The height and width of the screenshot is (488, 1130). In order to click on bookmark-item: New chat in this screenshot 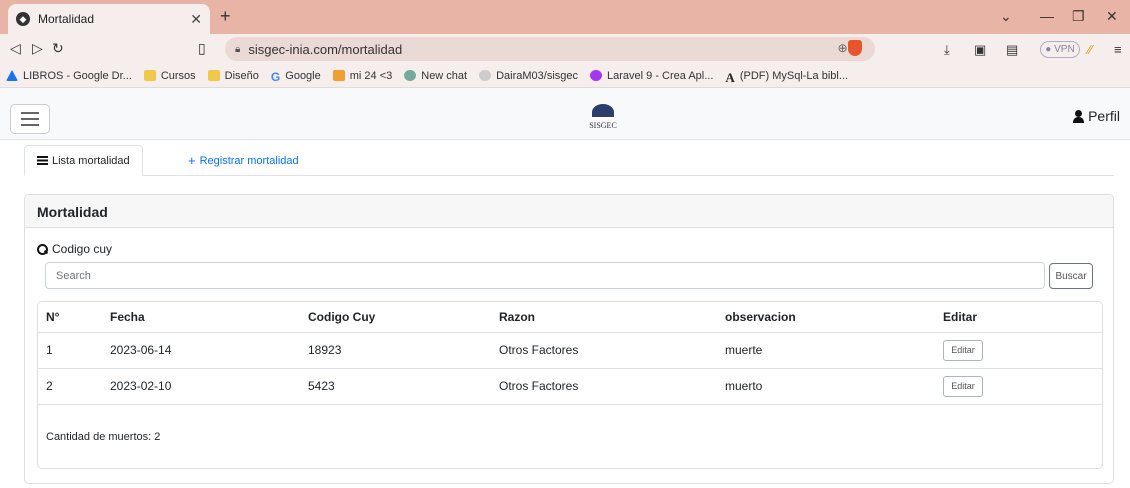, I will do `click(435, 76)`.